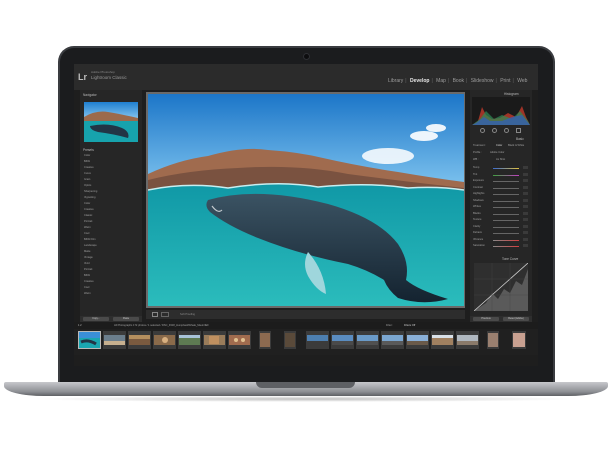 Image resolution: width=611 pixels, height=458 pixels. I want to click on basic-header: Basic, so click(520, 139).